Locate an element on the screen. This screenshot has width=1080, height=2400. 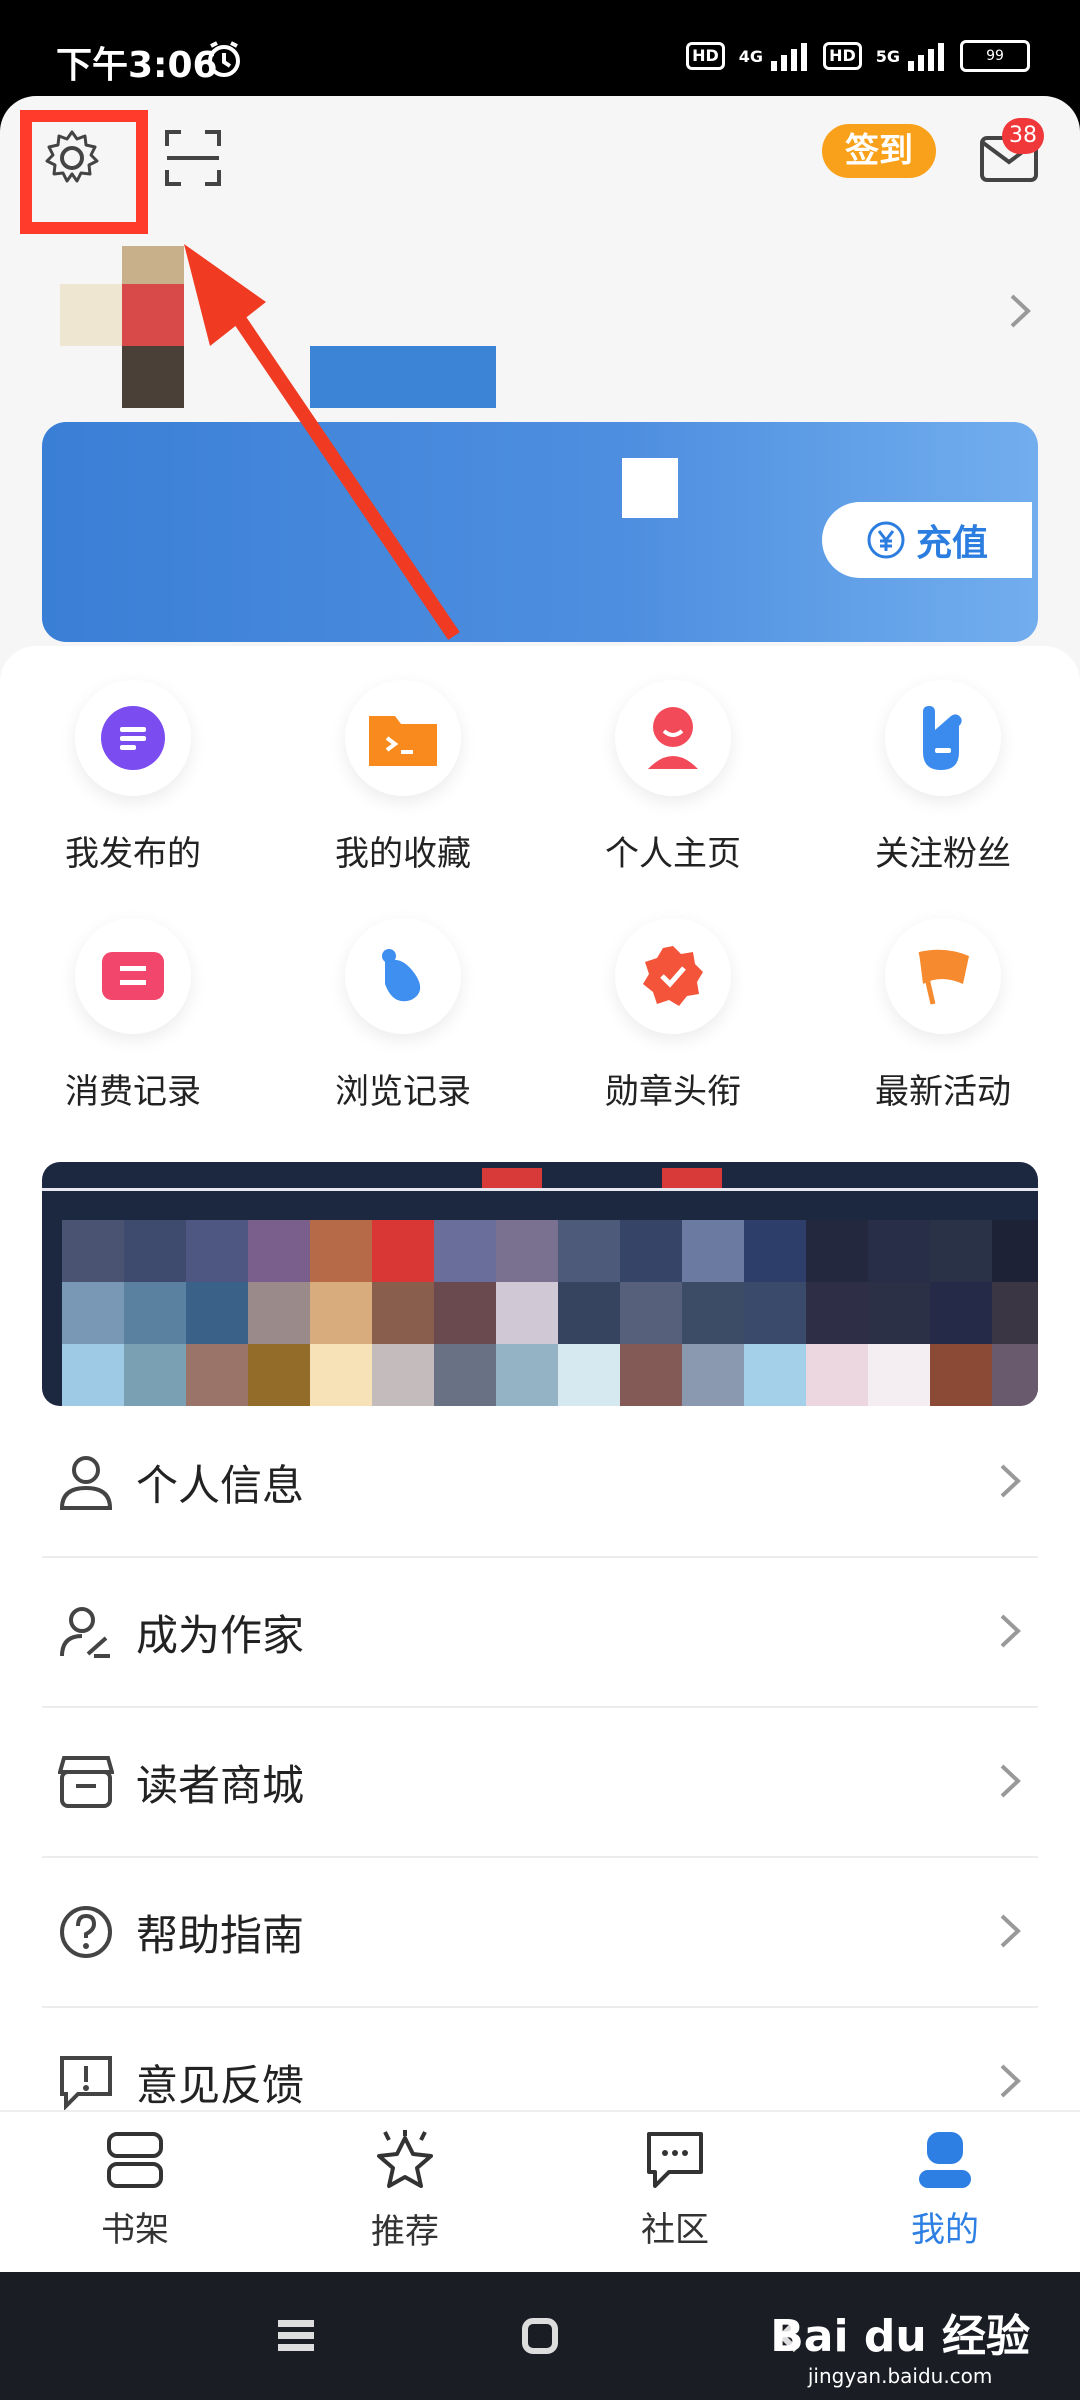
recharge-label: 充值 is located at coordinates (951, 543).